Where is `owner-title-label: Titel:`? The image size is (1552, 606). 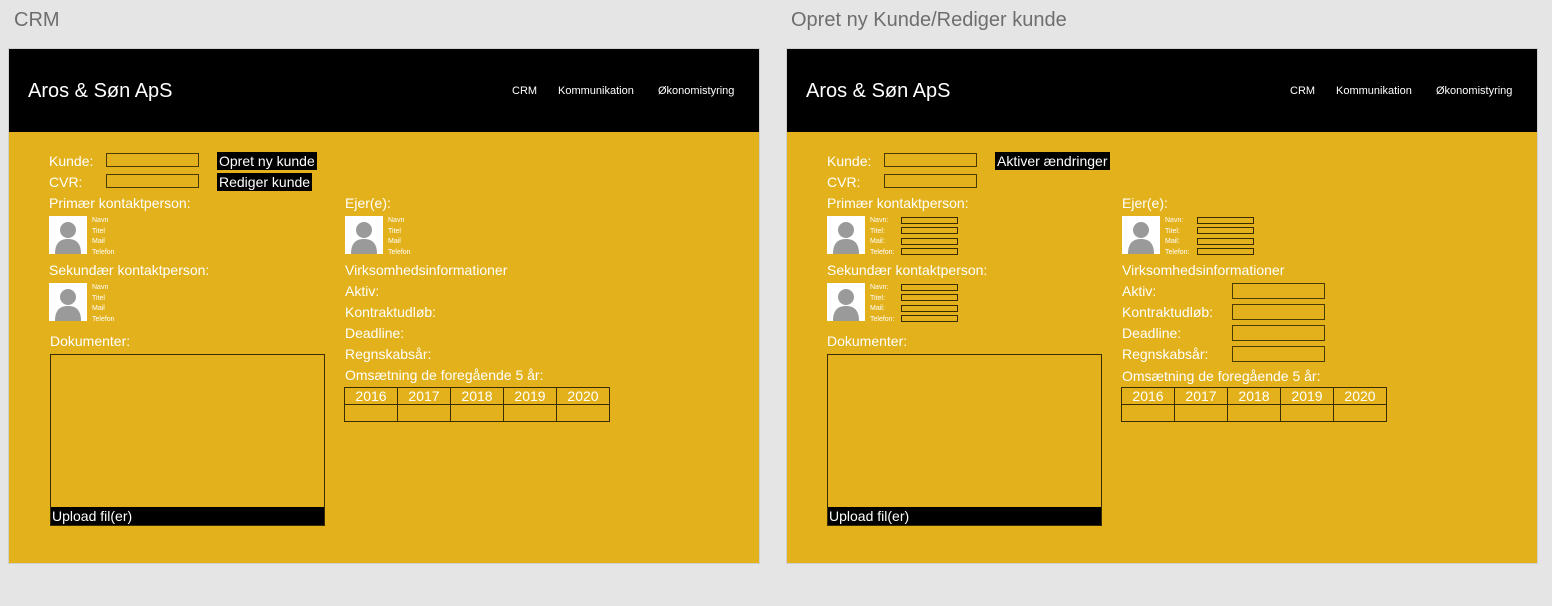
owner-title-label: Titel: is located at coordinates (1172, 231).